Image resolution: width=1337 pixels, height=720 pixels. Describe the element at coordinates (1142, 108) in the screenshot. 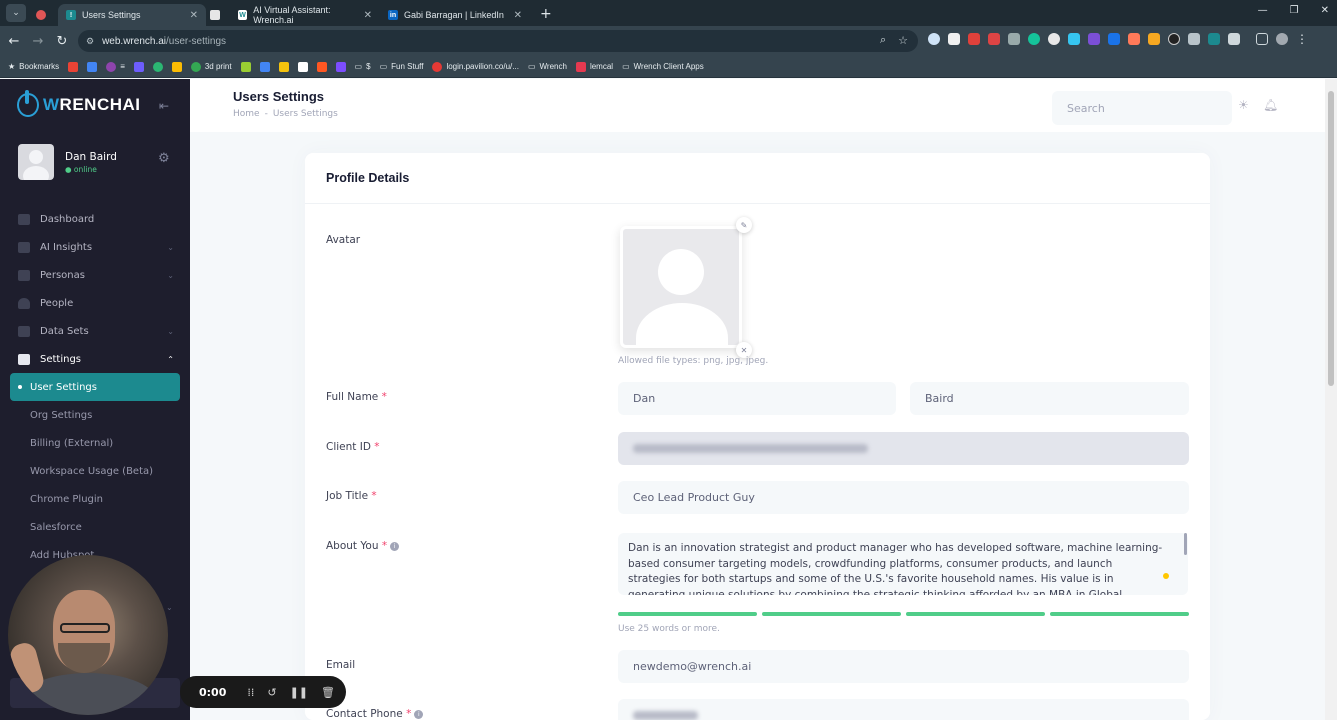

I see `search-input: Search` at that location.